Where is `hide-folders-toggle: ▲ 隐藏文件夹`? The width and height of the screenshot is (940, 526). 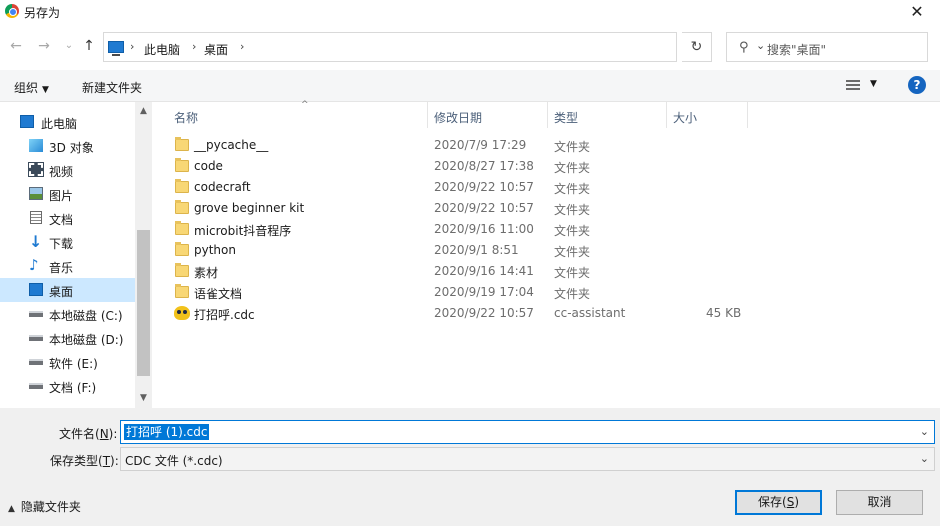
hide-folders-toggle: ▲ 隐藏文件夹 is located at coordinates (44, 506).